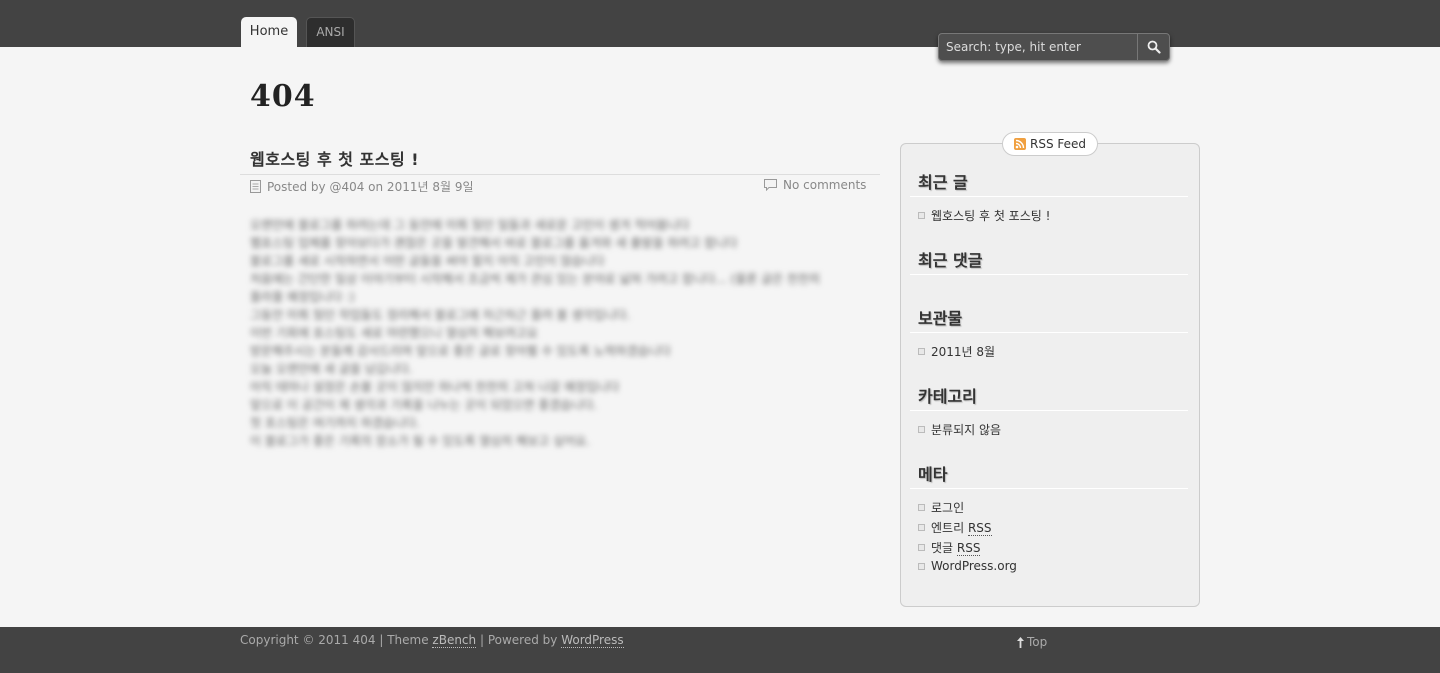 Image resolution: width=1440 pixels, height=673 pixels. Describe the element at coordinates (949, 528) in the screenshot. I see `entries-rss-prefix: 엔트리` at that location.